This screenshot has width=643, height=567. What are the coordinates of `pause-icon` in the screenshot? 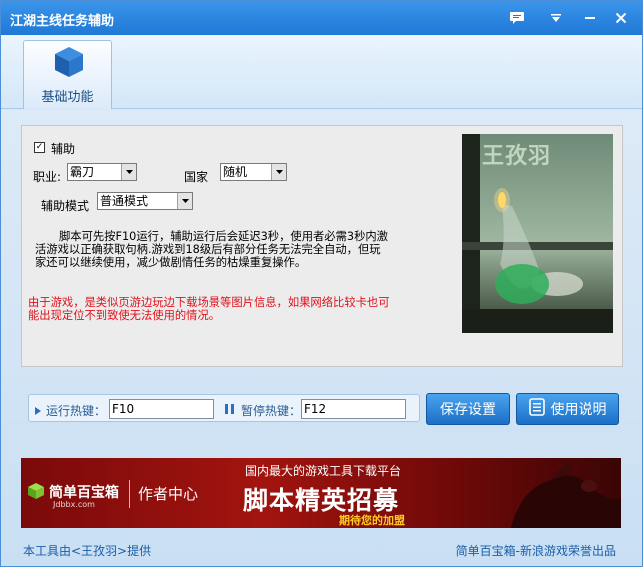 It's located at (229, 410).